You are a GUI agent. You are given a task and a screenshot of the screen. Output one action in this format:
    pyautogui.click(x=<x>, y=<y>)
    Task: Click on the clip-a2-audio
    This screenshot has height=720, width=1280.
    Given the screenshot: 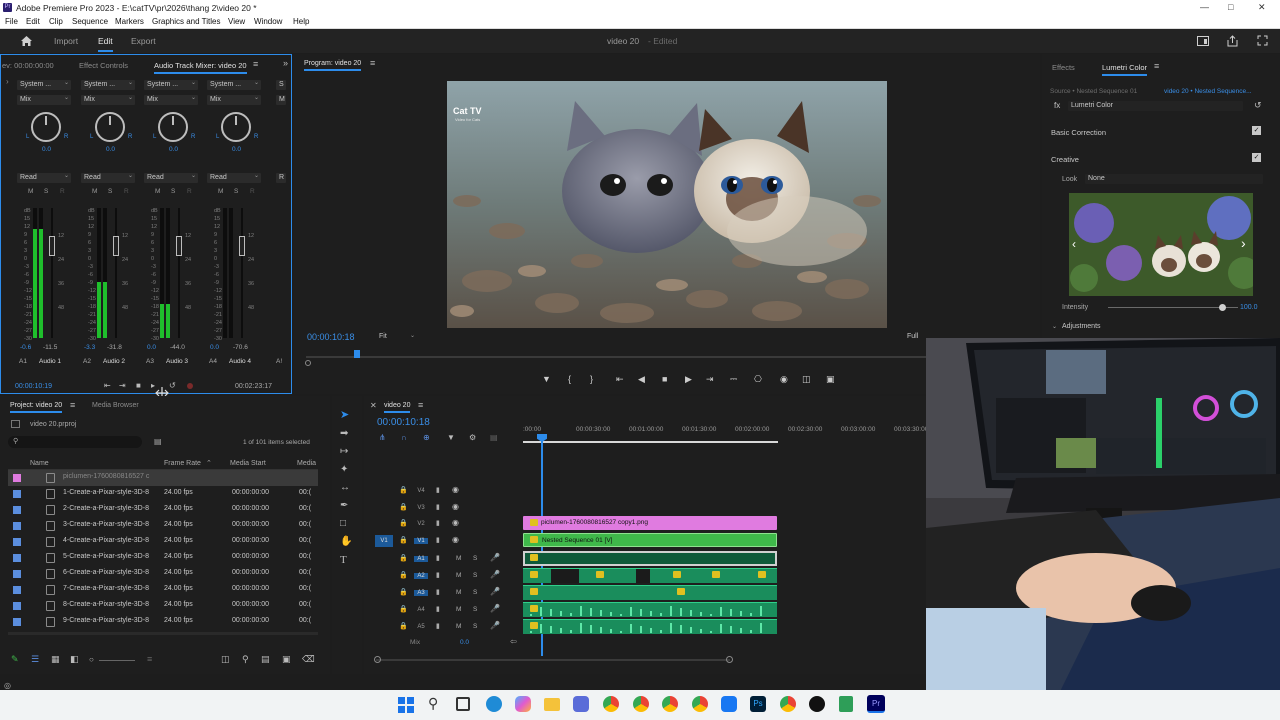 What is the action you would take?
    pyautogui.click(x=650, y=575)
    